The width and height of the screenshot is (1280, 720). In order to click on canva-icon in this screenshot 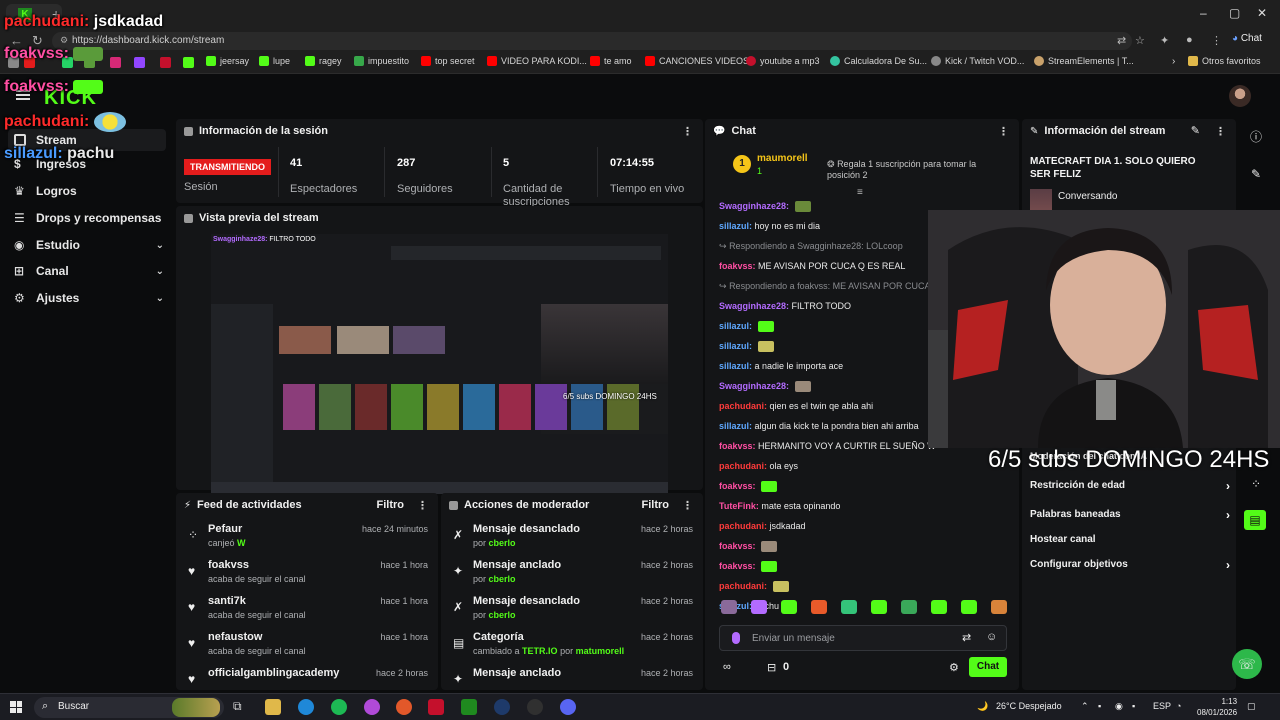, I will do `click(372, 707)`.